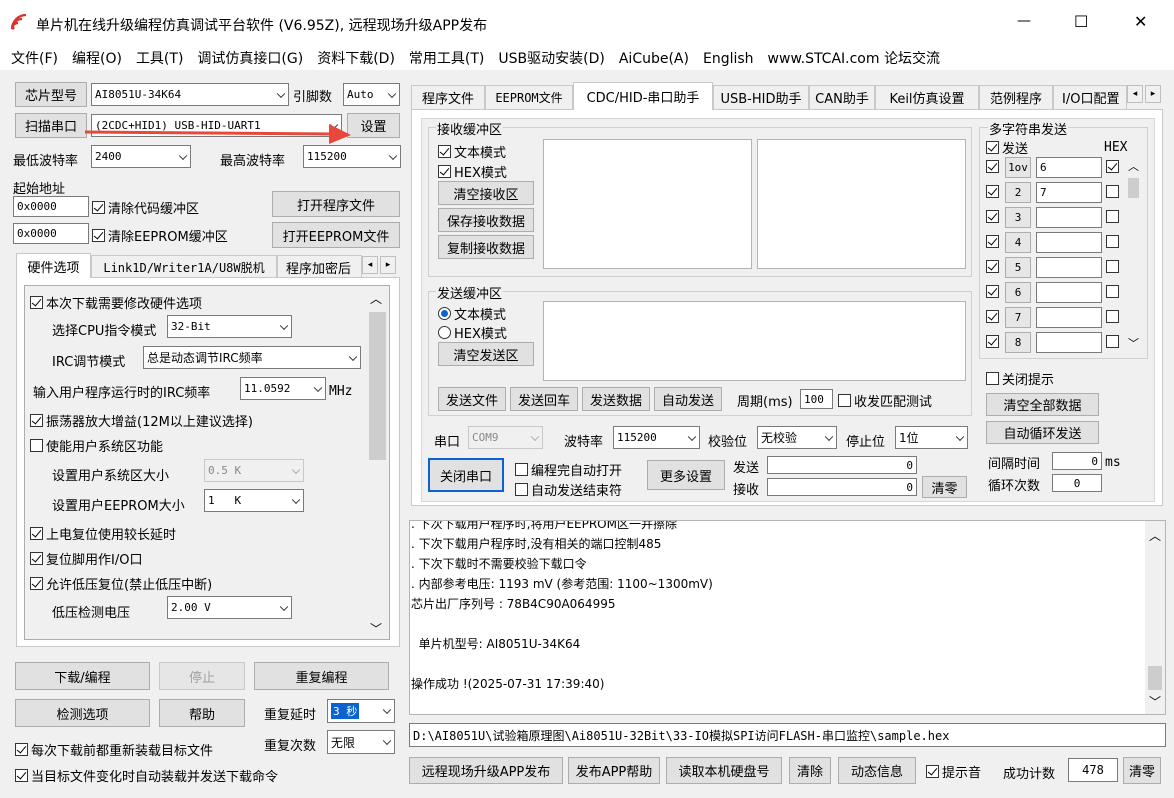 The height and width of the screenshot is (798, 1174). What do you see at coordinates (505, 437) in the screenshot?
I see `com-port-select: COM9` at bounding box center [505, 437].